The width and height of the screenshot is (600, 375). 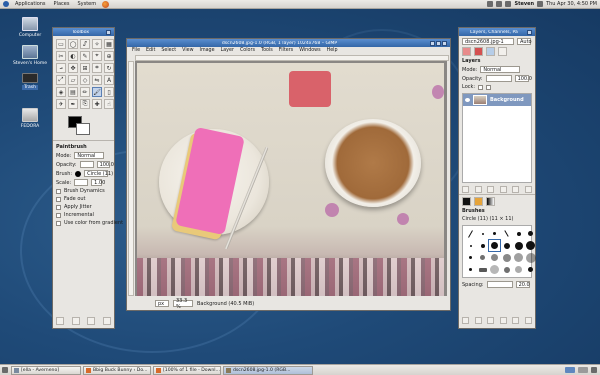 What do you see at coordinates (570, 370) in the screenshot?
I see `workspace-1-icon` at bounding box center [570, 370].